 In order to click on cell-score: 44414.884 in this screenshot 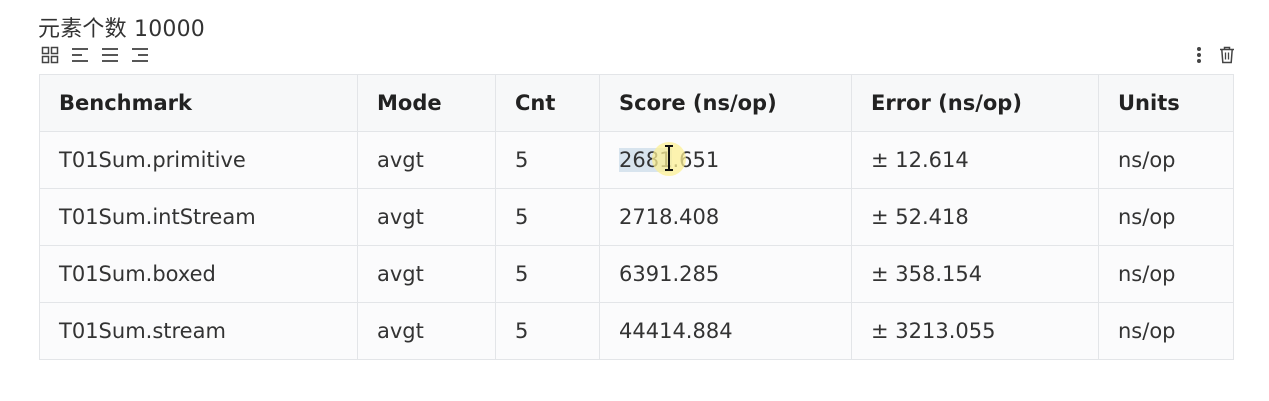, I will do `click(725, 331)`.